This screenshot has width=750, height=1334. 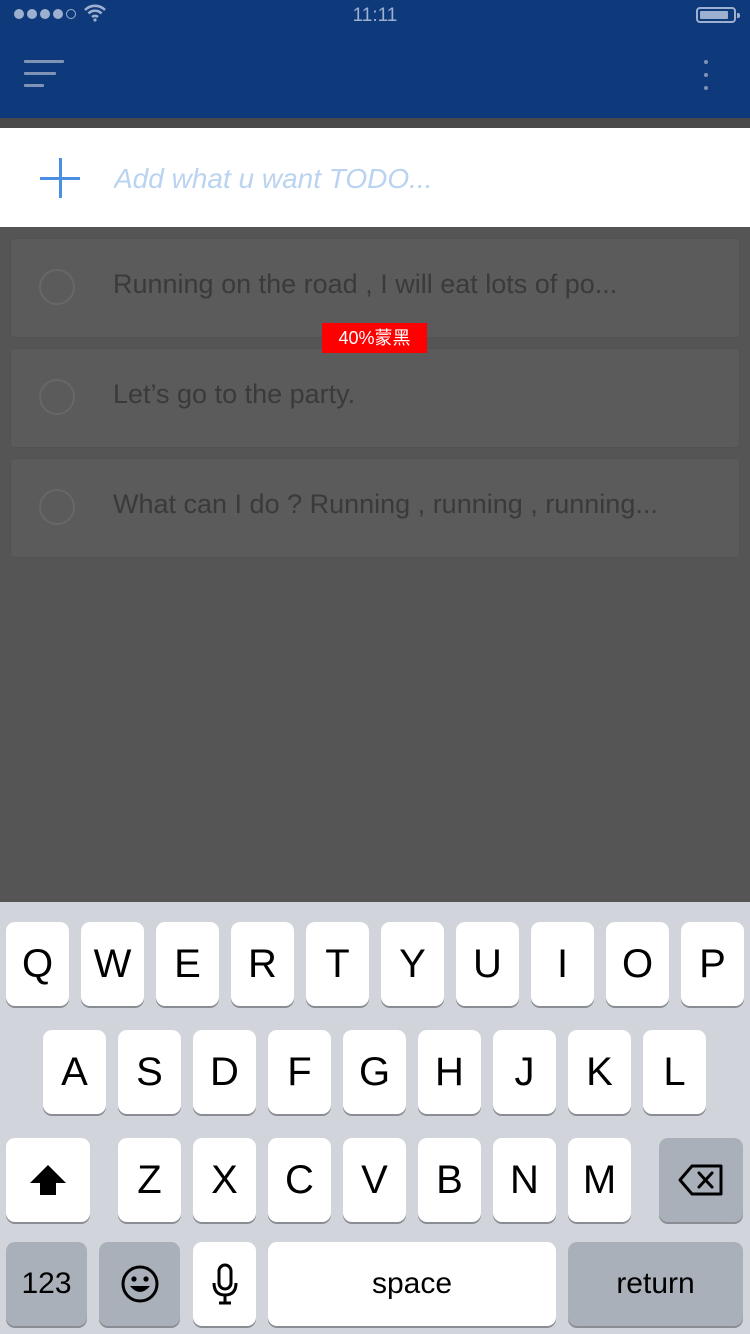 I want to click on todo-text: Let’s go to the party., so click(x=234, y=394).